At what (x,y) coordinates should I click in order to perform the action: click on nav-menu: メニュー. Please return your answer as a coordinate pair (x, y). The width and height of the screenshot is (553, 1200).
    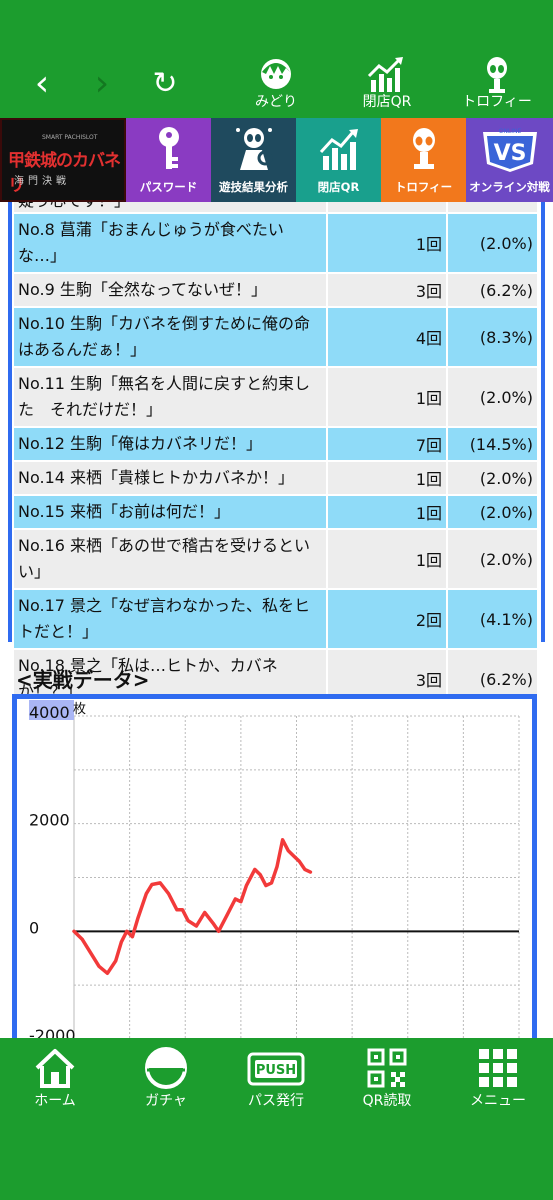
    Looking at the image, I should click on (498, 1079).